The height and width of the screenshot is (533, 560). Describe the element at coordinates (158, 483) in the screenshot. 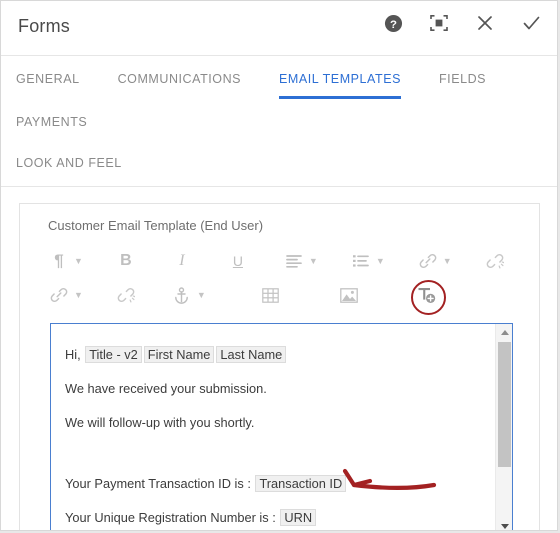

I see `editor-text: Your Payment Transaction ID is :` at that location.